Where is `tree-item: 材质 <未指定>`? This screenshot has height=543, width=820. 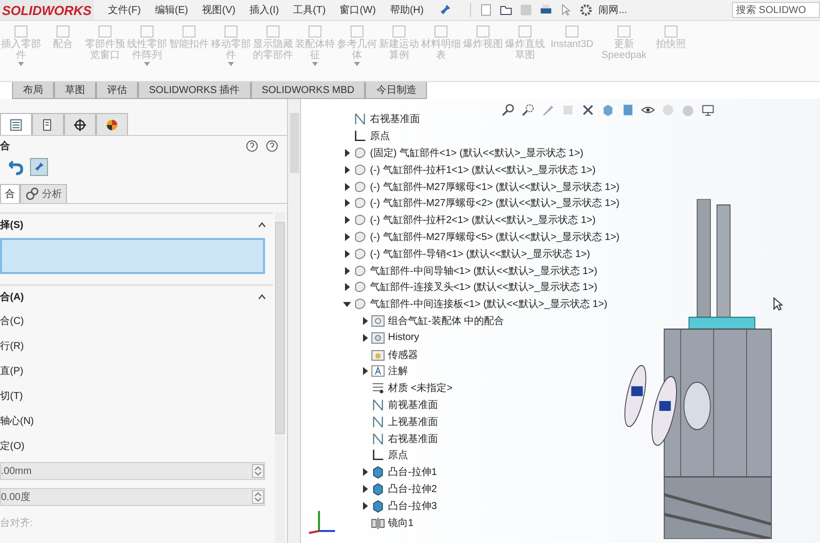
tree-item: 材质 <未指定> is located at coordinates (420, 388).